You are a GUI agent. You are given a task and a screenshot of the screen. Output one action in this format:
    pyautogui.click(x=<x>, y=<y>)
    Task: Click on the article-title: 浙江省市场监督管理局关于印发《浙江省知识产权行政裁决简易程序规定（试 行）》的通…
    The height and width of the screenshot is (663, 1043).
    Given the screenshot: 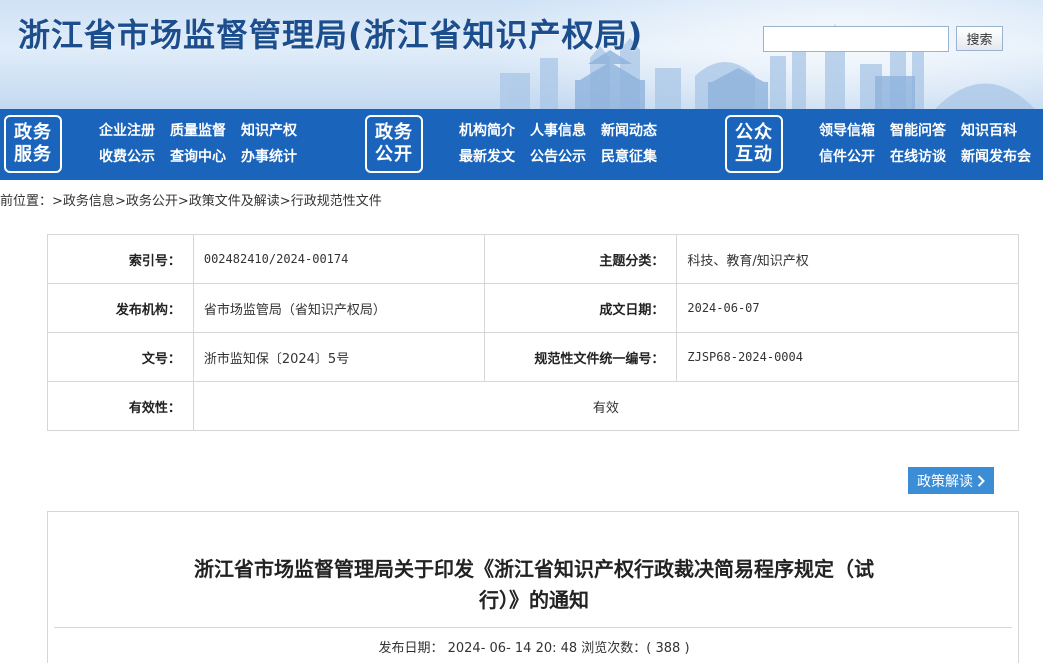 What is the action you would take?
    pyautogui.click(x=534, y=585)
    